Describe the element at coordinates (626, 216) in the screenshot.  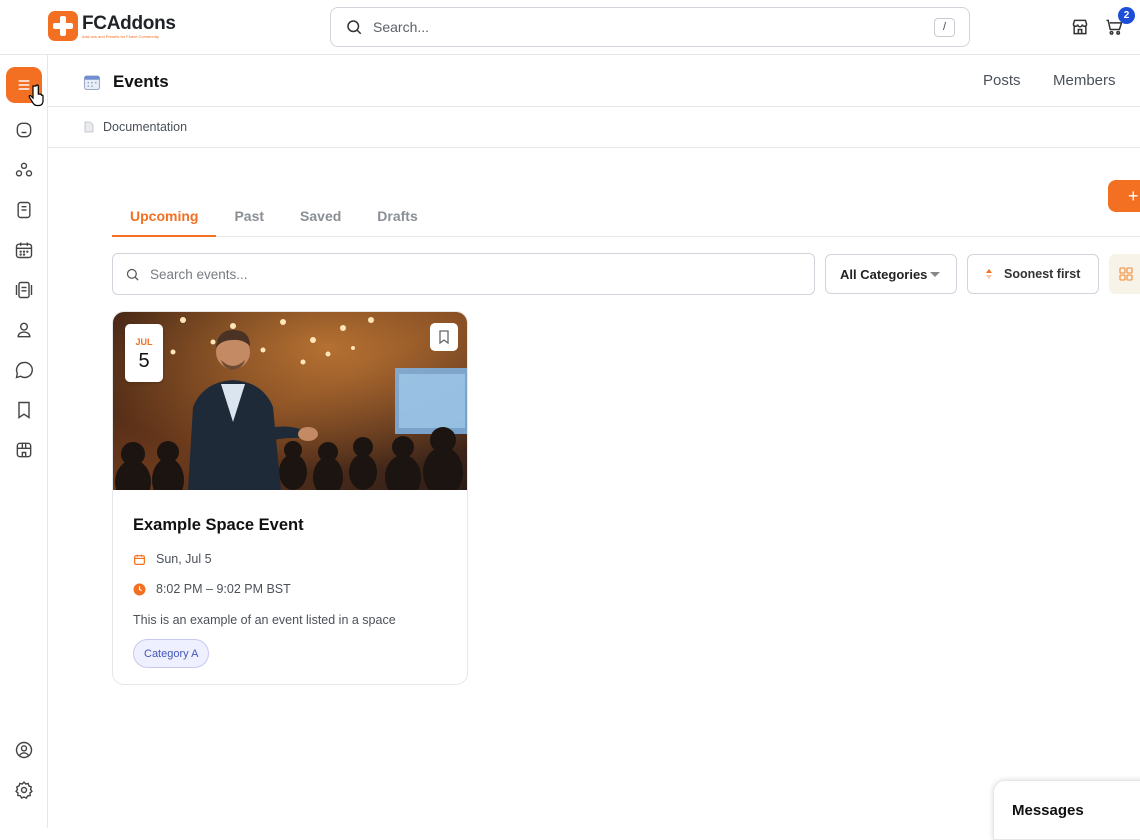
I see `event-tabs: Upcoming Past Saved Drafts` at that location.